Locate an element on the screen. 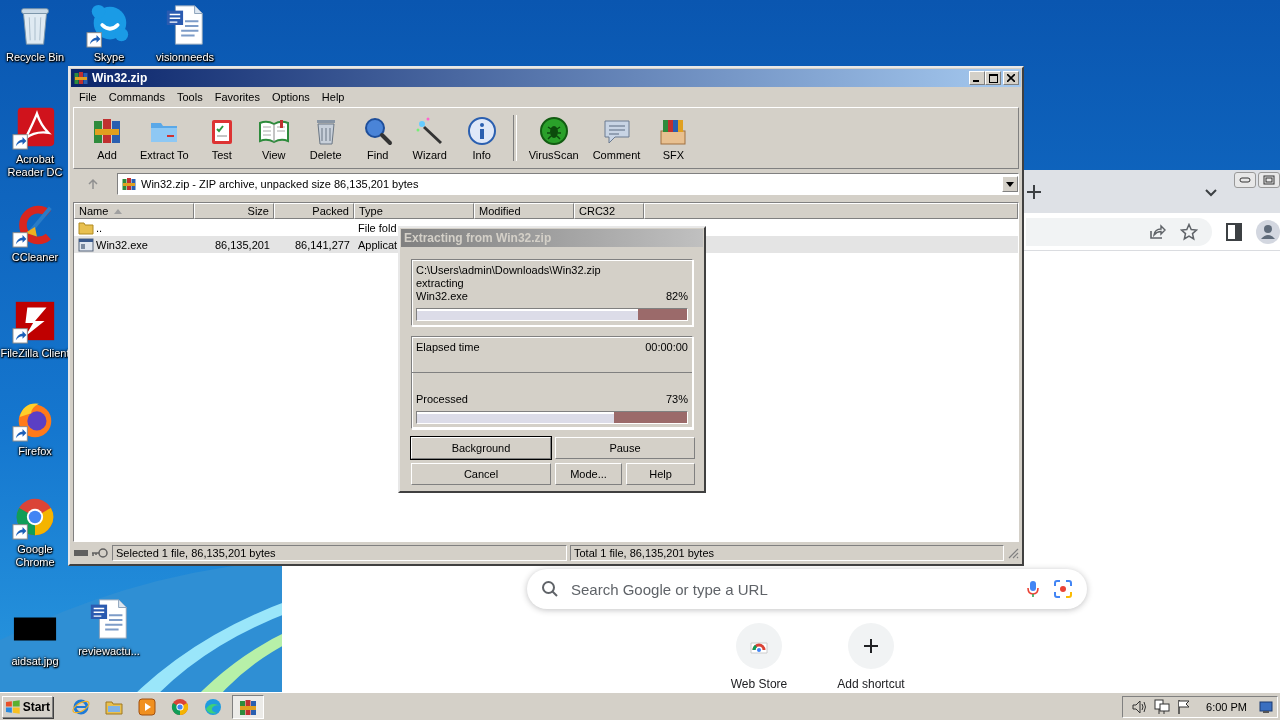 This screenshot has width=1280, height=720. menu-item: Tools is located at coordinates (190, 97).